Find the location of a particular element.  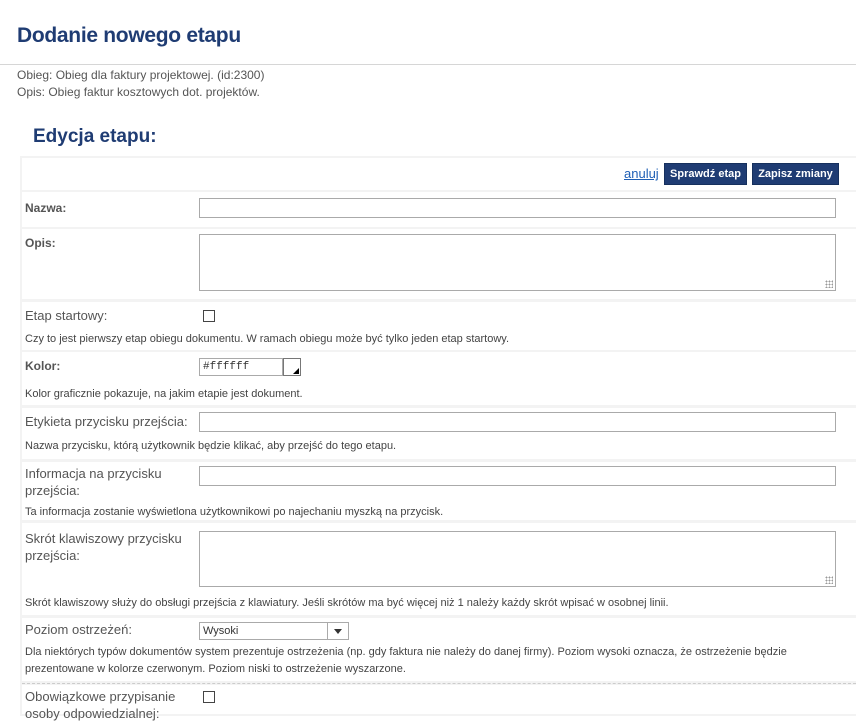

description-label: Opis: is located at coordinates (40, 243).